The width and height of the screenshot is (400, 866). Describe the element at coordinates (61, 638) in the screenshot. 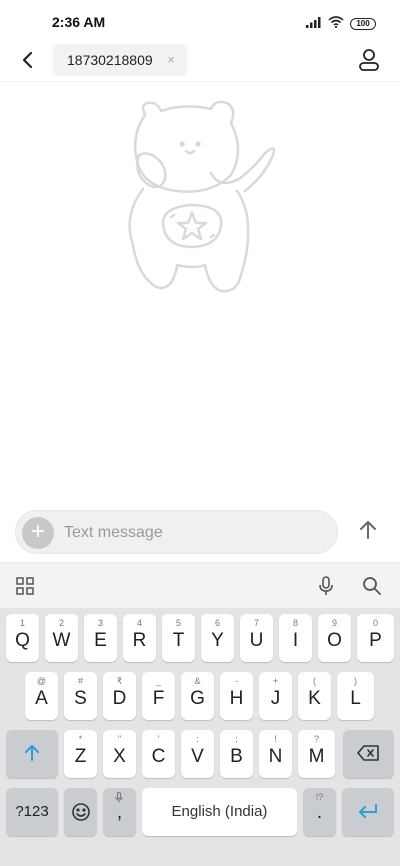

I see `key-w: 2W` at that location.